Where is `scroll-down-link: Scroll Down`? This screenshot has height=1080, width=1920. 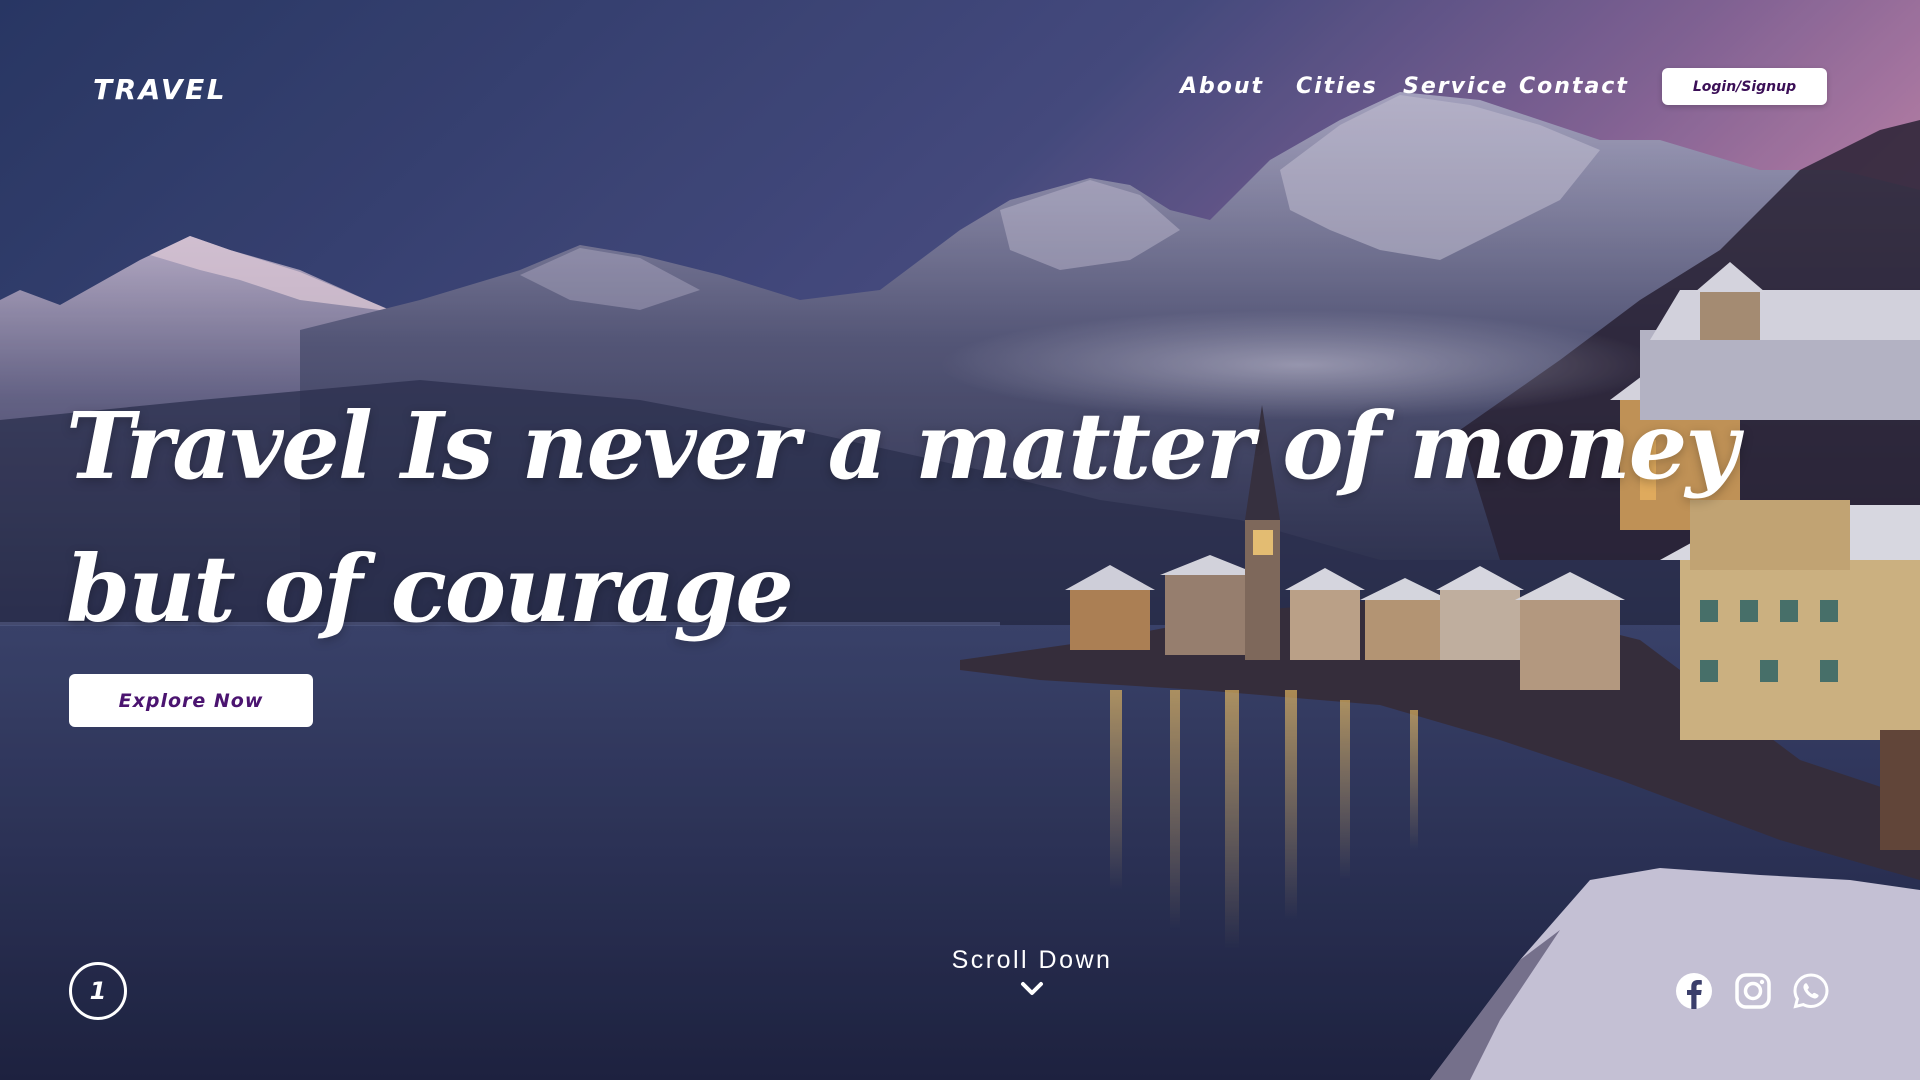
scroll-down-link: Scroll Down is located at coordinates (1032, 971).